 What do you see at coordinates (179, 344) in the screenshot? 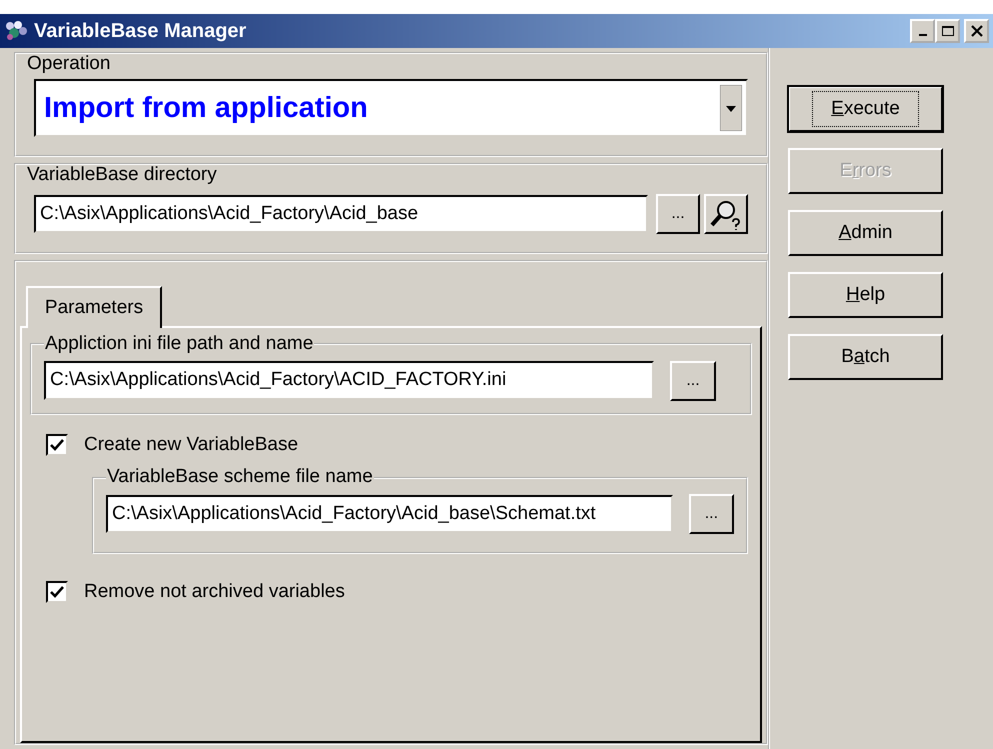
I see `group-label: Appliction ini file path and name` at bounding box center [179, 344].